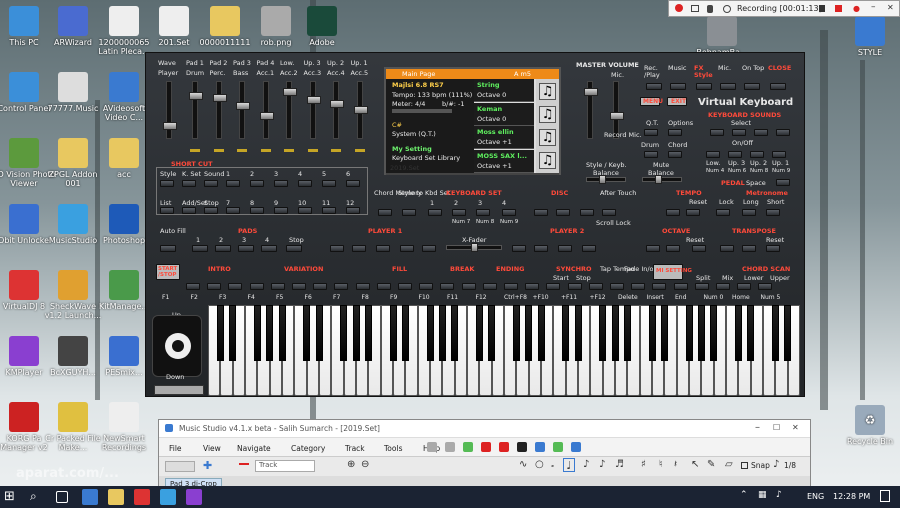 The height and width of the screenshot is (508, 900). I want to click on wave-slider, so click(170, 110).